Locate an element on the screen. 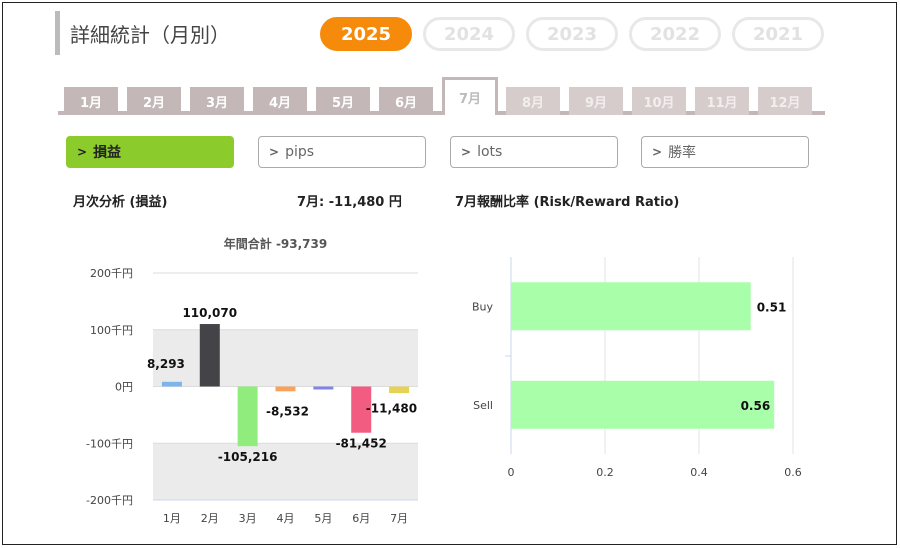 The width and height of the screenshot is (900, 548). y-tick-label: 0円 is located at coordinates (124, 387).